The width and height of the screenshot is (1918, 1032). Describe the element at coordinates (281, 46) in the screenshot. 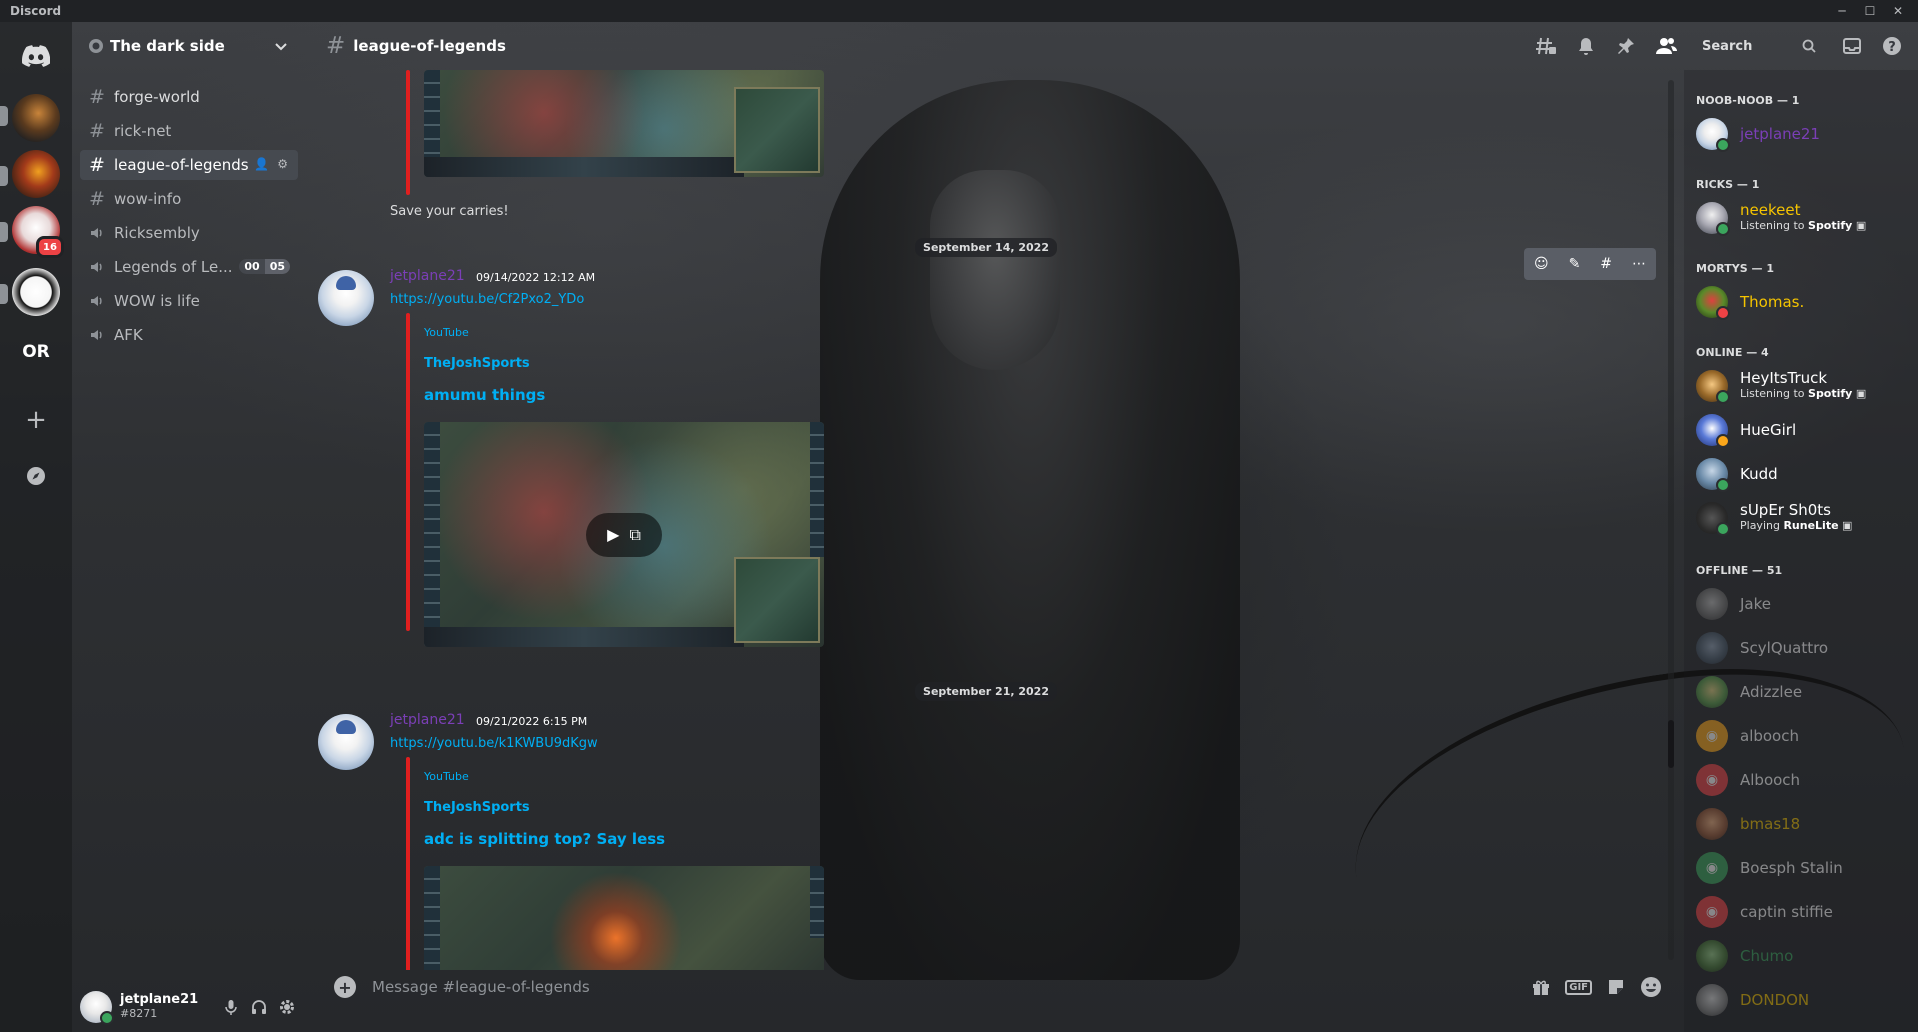

I see `chevron-down-icon` at that location.